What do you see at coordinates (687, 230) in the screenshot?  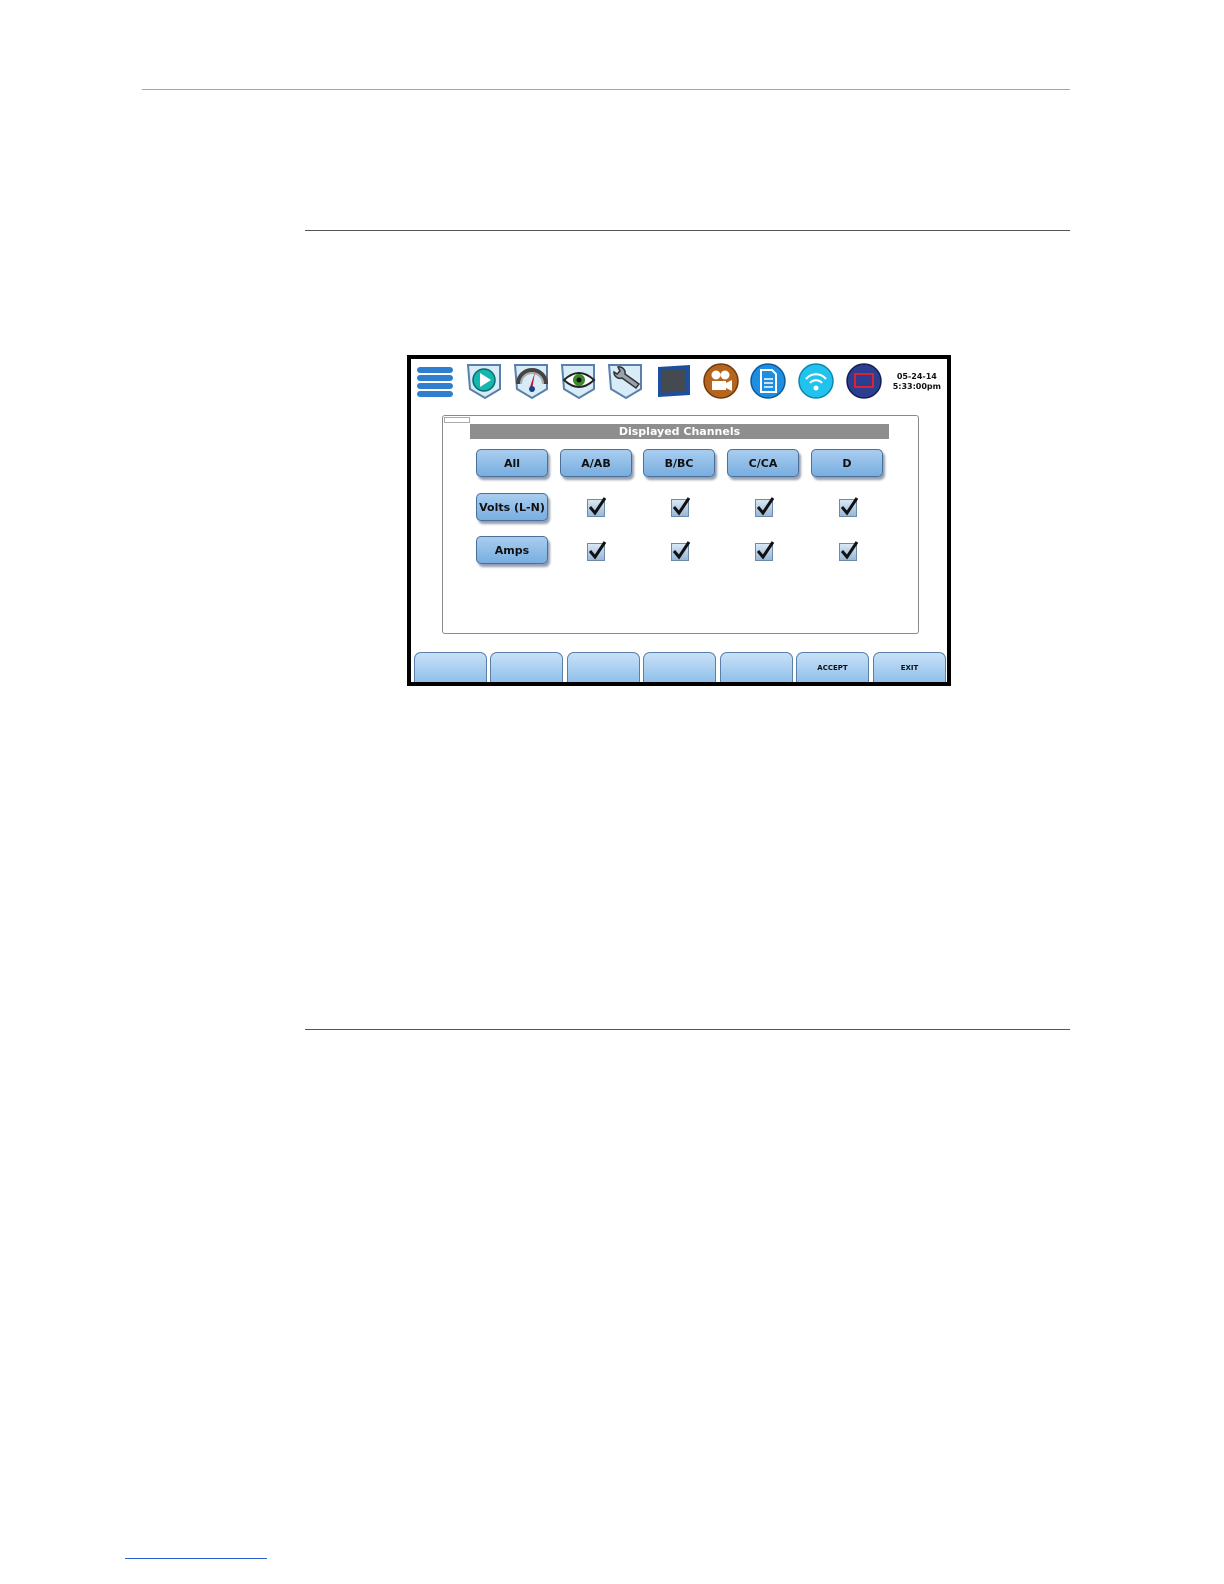 I see `section-rule-top` at bounding box center [687, 230].